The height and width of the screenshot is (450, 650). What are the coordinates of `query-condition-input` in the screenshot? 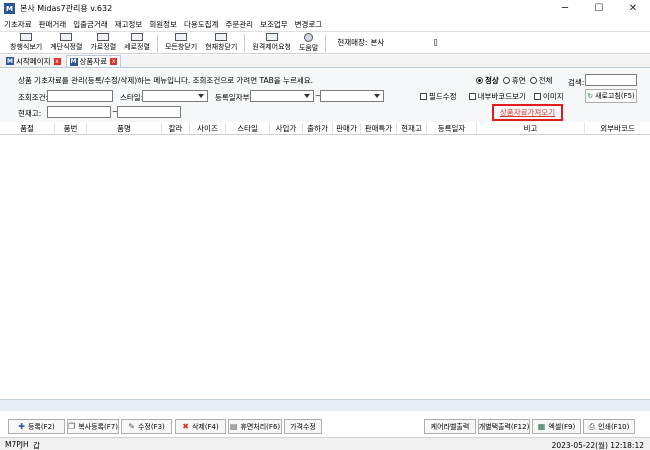 It's located at (80, 96).